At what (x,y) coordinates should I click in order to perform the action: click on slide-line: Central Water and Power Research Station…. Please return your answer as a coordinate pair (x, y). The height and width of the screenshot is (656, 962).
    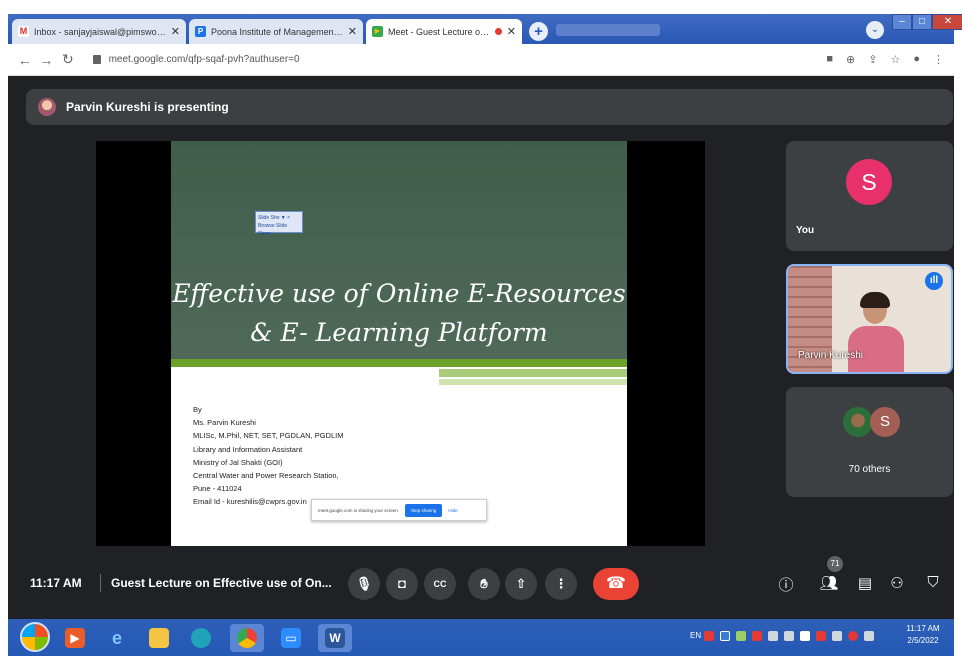
    Looking at the image, I should click on (266, 476).